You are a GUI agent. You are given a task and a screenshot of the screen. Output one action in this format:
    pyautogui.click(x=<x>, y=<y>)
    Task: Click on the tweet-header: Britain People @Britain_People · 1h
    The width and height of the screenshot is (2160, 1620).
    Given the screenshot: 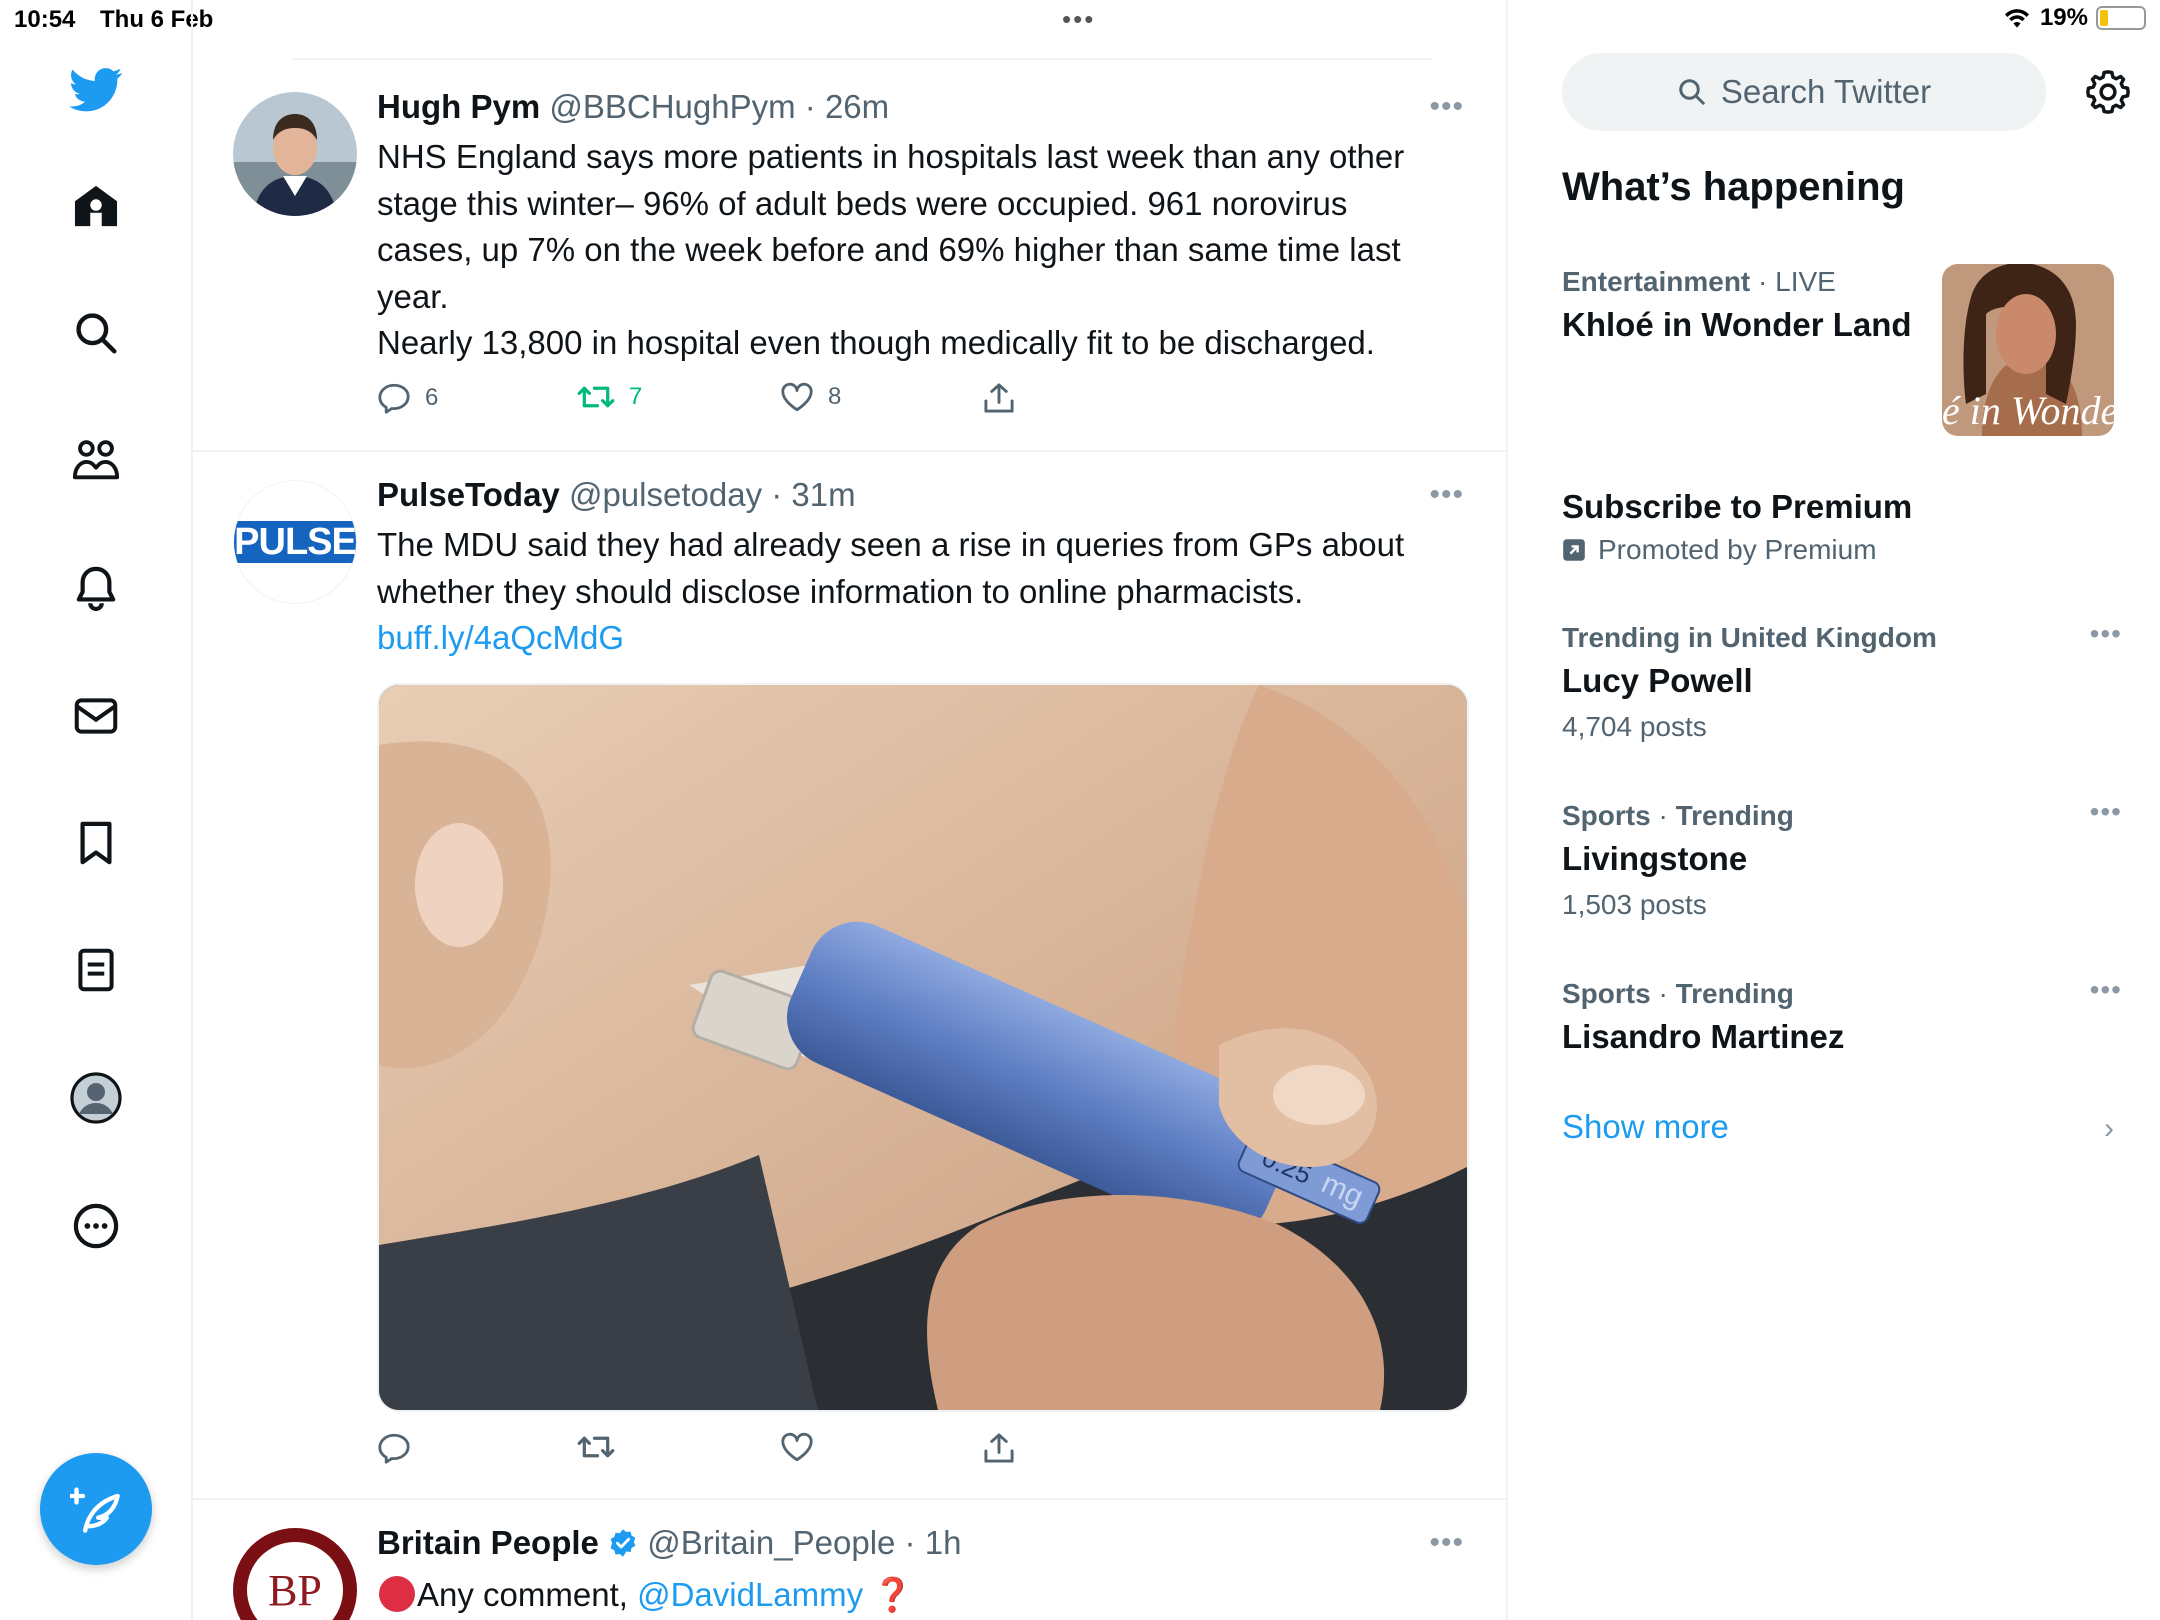 What is the action you would take?
    pyautogui.click(x=669, y=1543)
    